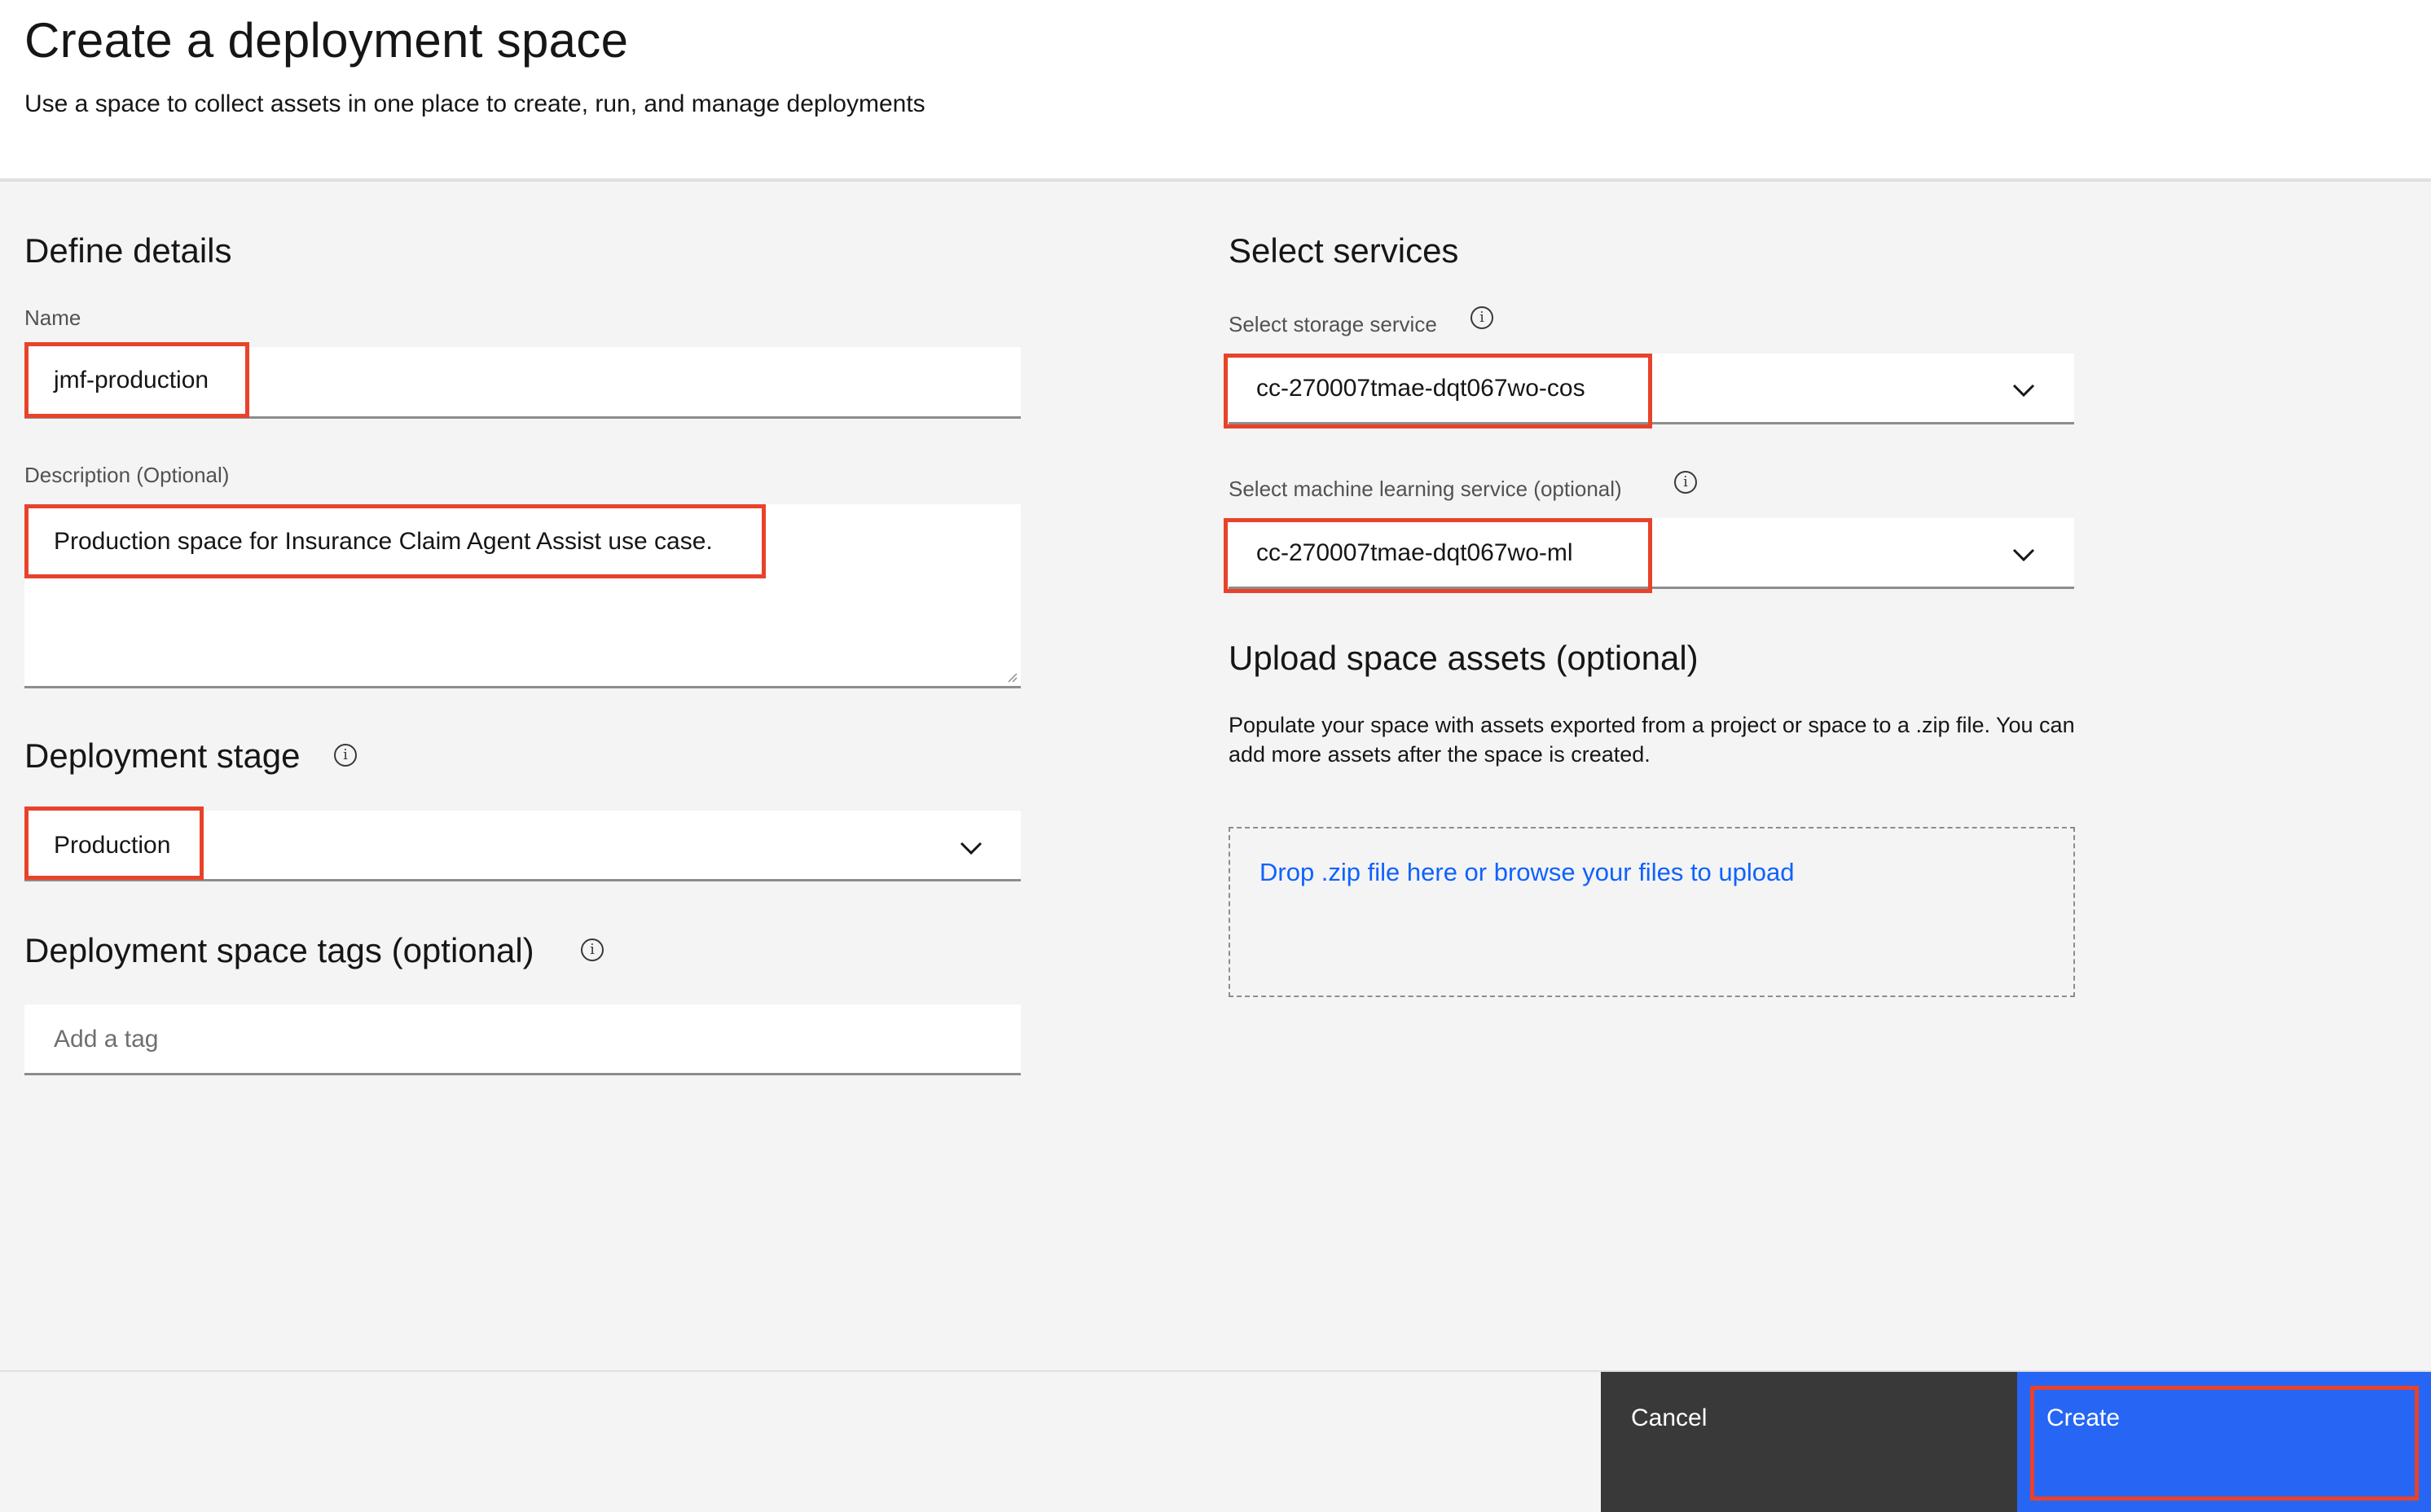  What do you see at coordinates (1651, 553) in the screenshot?
I see `ml-service-select: cc-270007tmae-dqt067wo-ml` at bounding box center [1651, 553].